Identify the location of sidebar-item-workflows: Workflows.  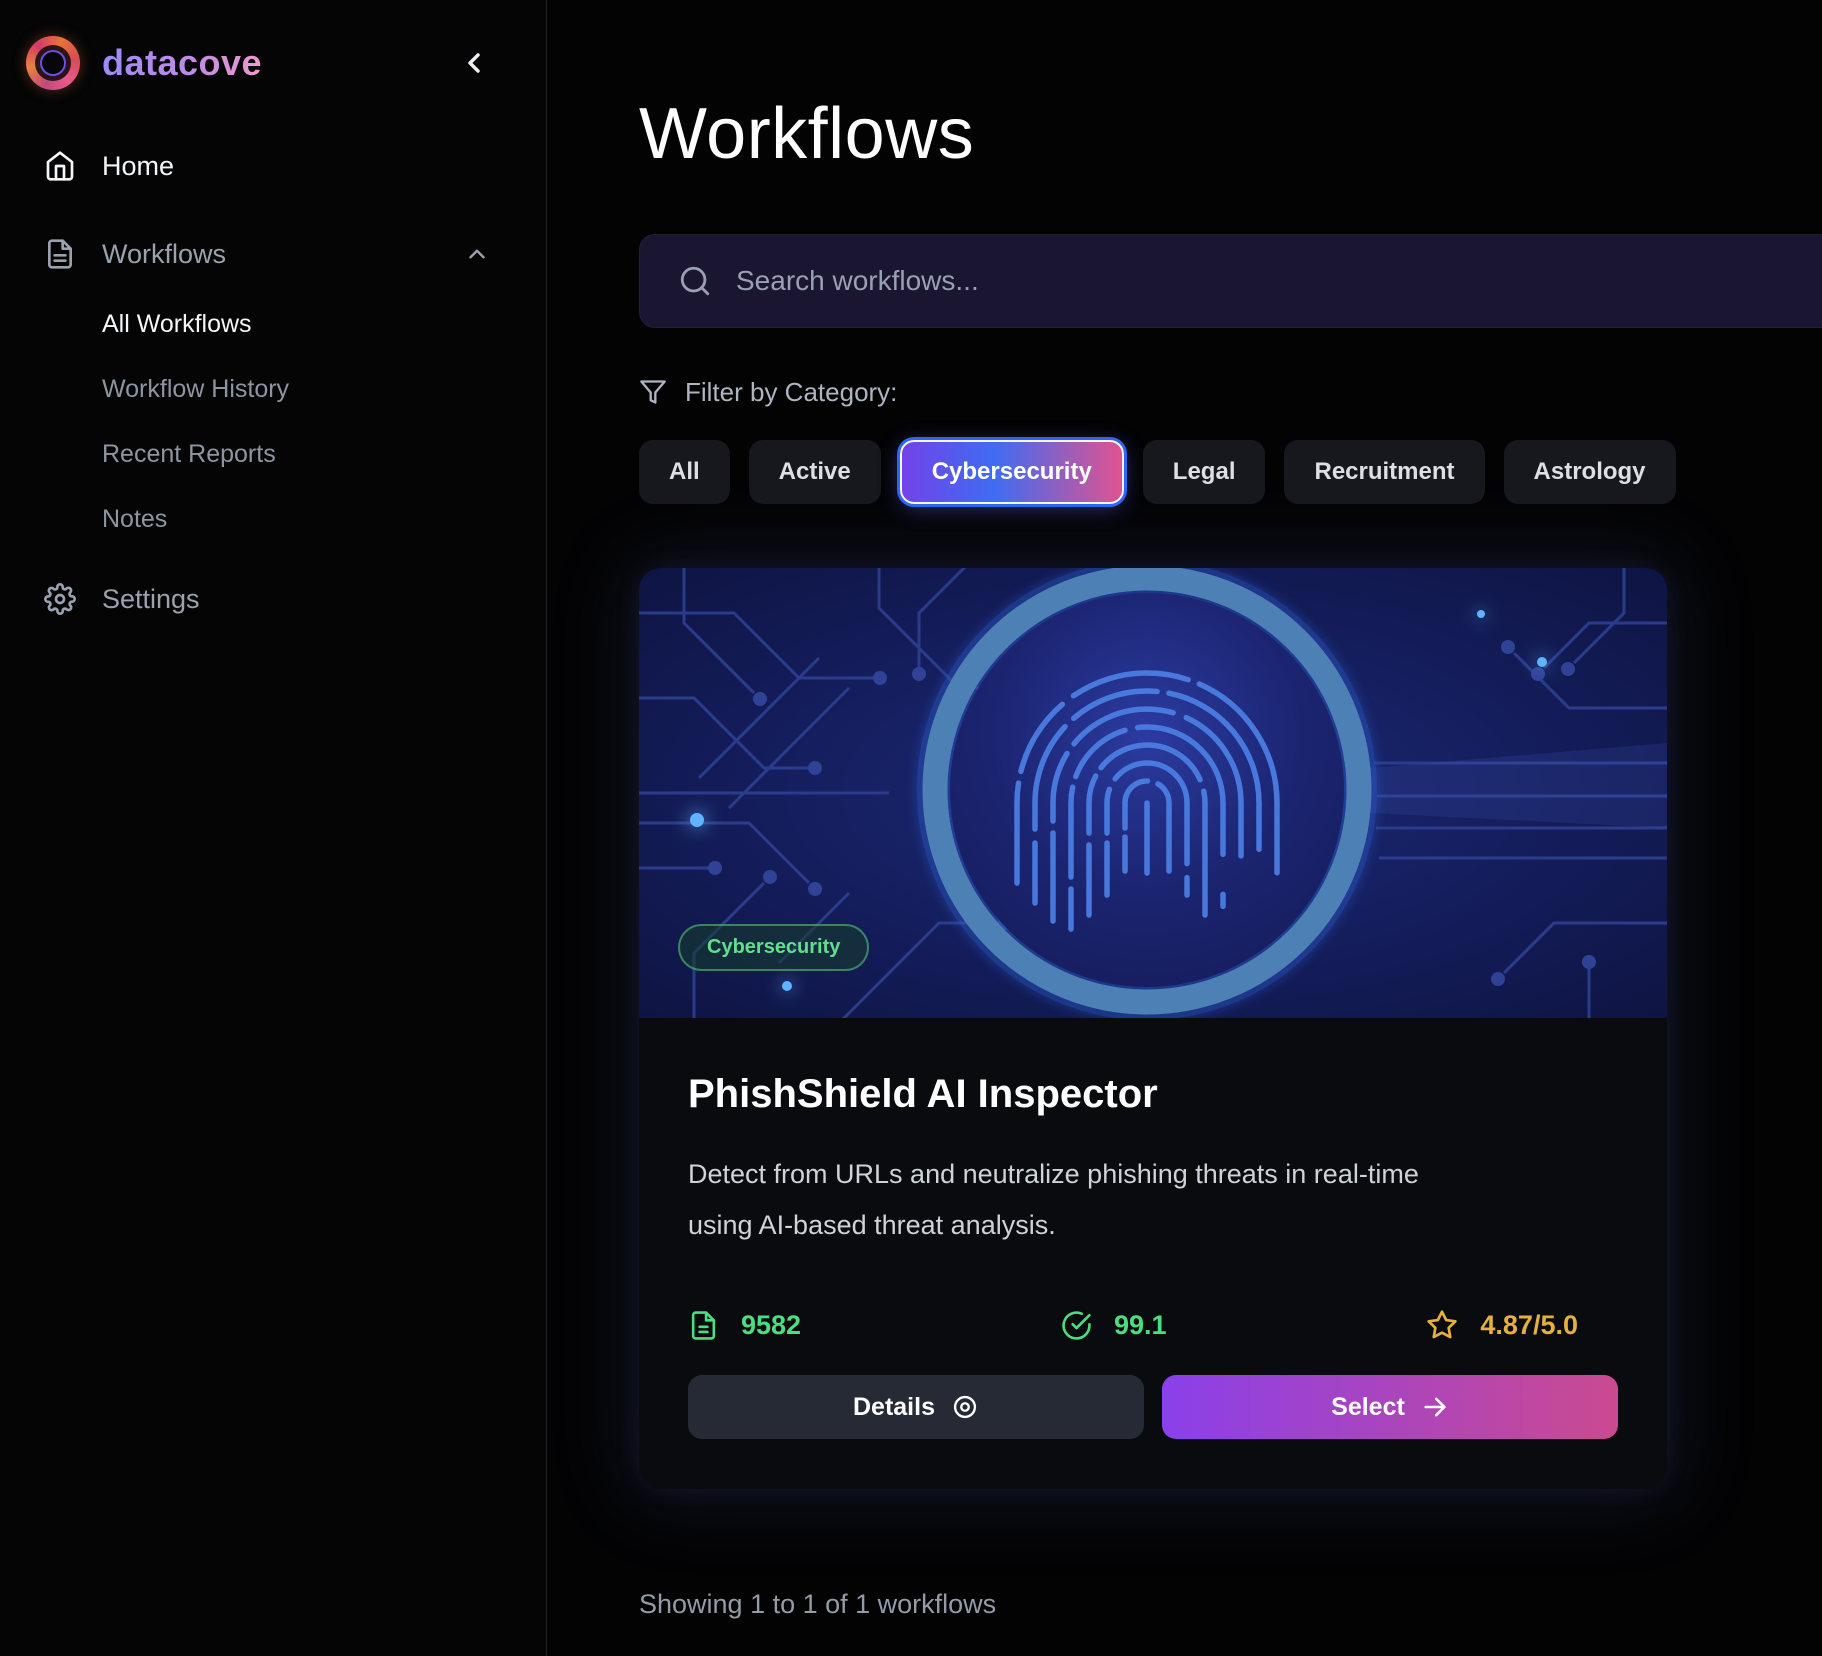
(273, 254).